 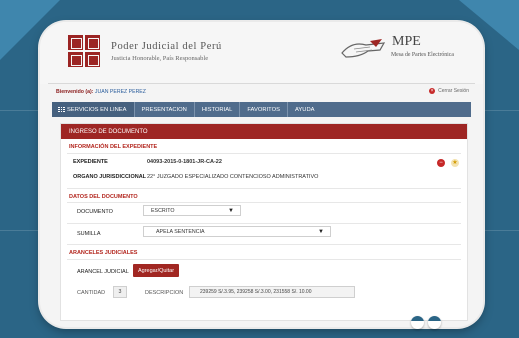 I want to click on expediente-label: EXPEDIENTE, so click(x=90, y=162).